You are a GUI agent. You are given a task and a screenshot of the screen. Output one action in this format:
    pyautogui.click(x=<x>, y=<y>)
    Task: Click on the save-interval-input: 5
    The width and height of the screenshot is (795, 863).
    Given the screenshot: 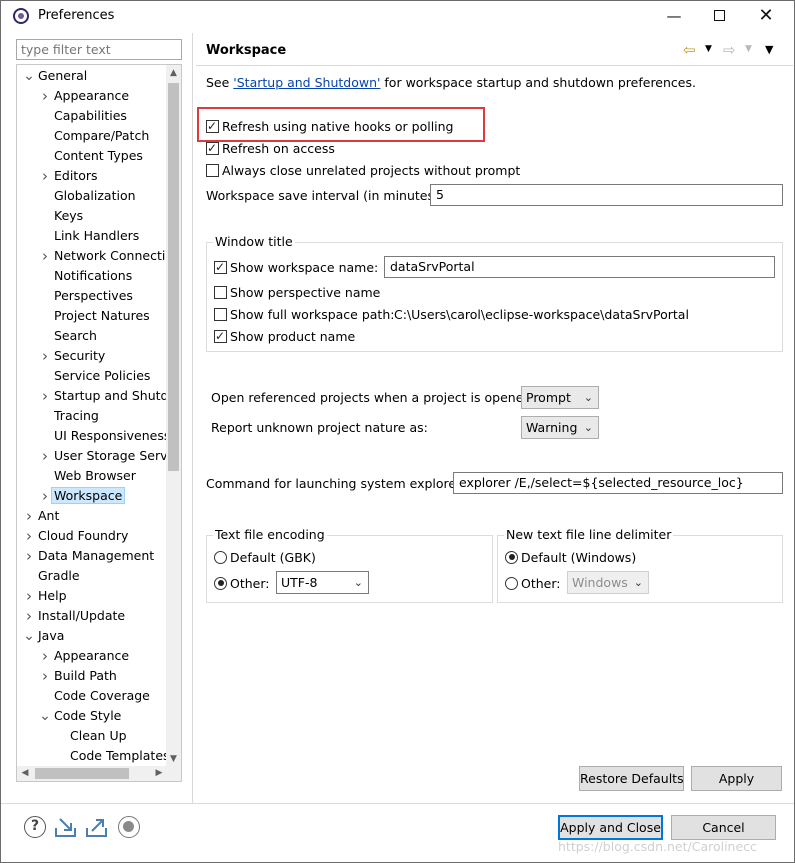 What is the action you would take?
    pyautogui.click(x=606, y=195)
    